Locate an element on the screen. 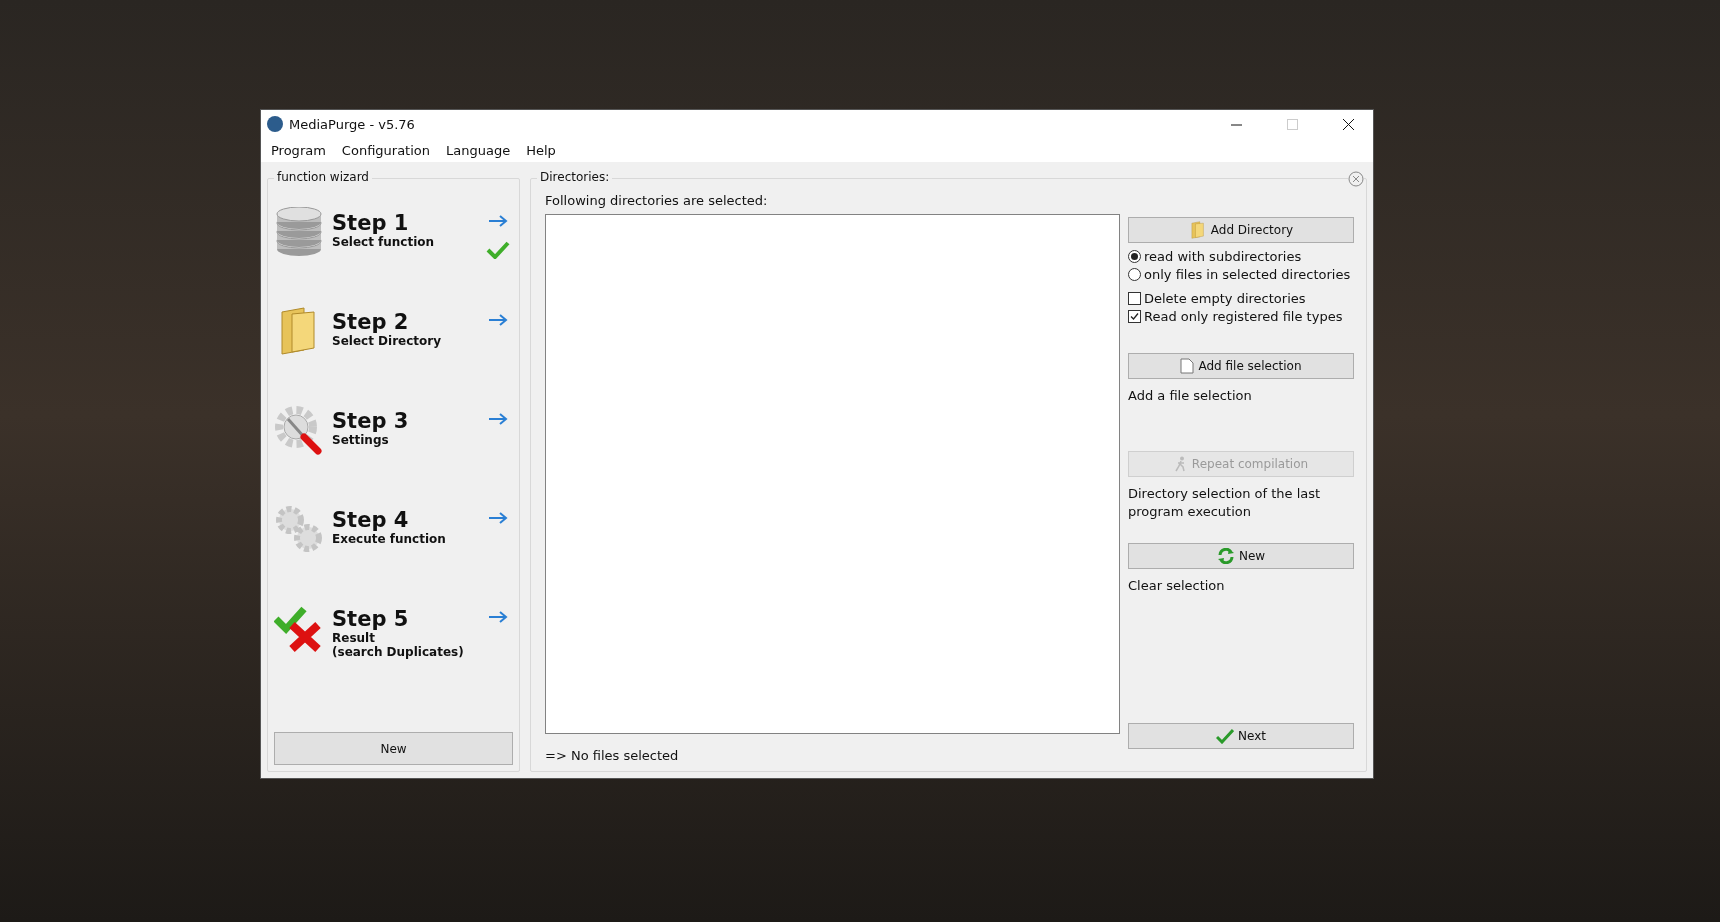 The width and height of the screenshot is (1720, 922). gear-screwdriver-icon is located at coordinates (299, 430).